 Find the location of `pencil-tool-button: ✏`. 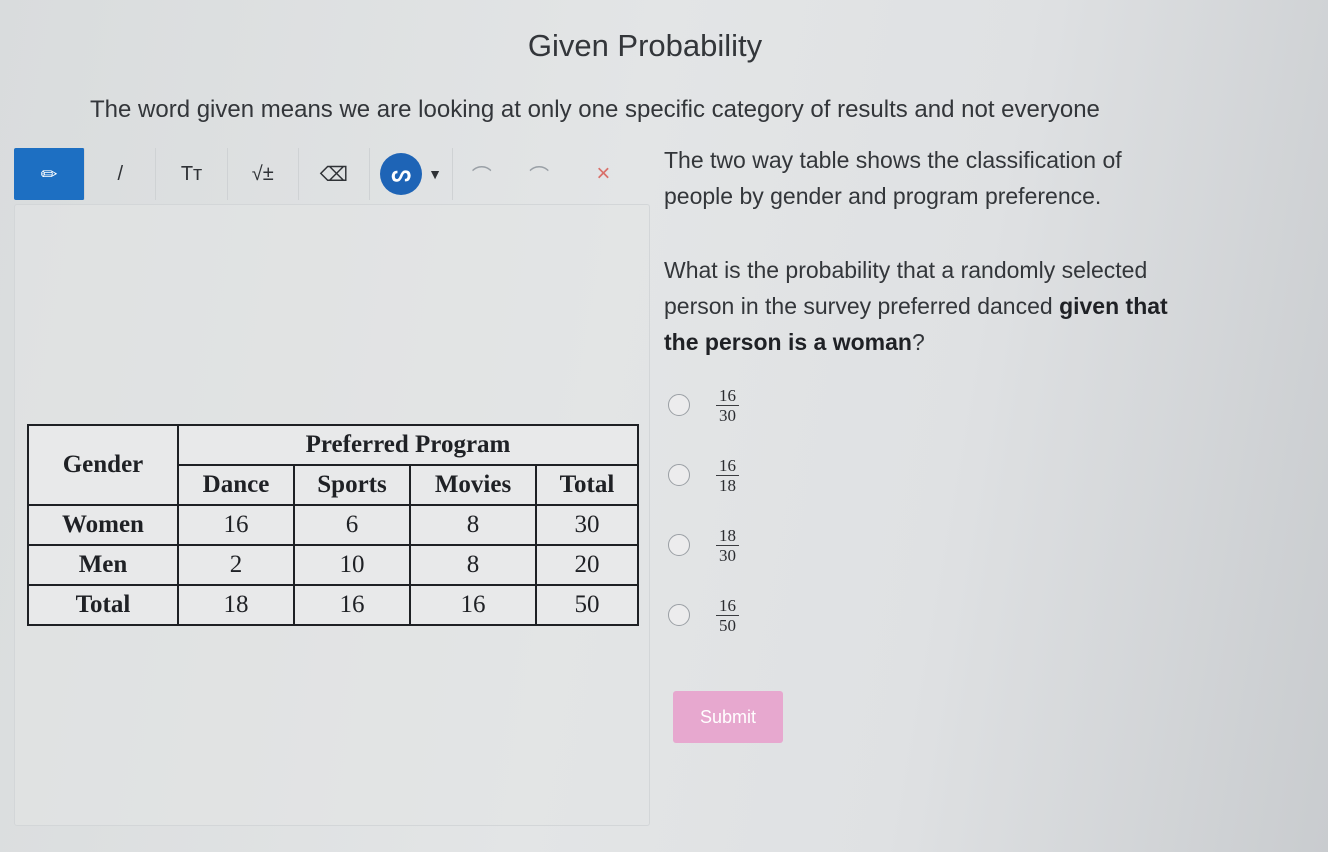

pencil-tool-button: ✏ is located at coordinates (50, 174).